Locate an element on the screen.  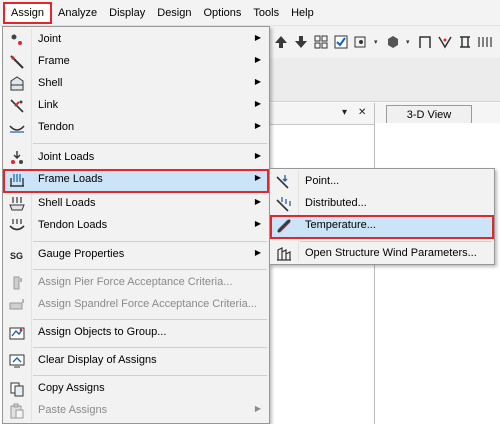
menu-item-shell-loads: Shell Loads ▶ is located at coordinates (136, 204).